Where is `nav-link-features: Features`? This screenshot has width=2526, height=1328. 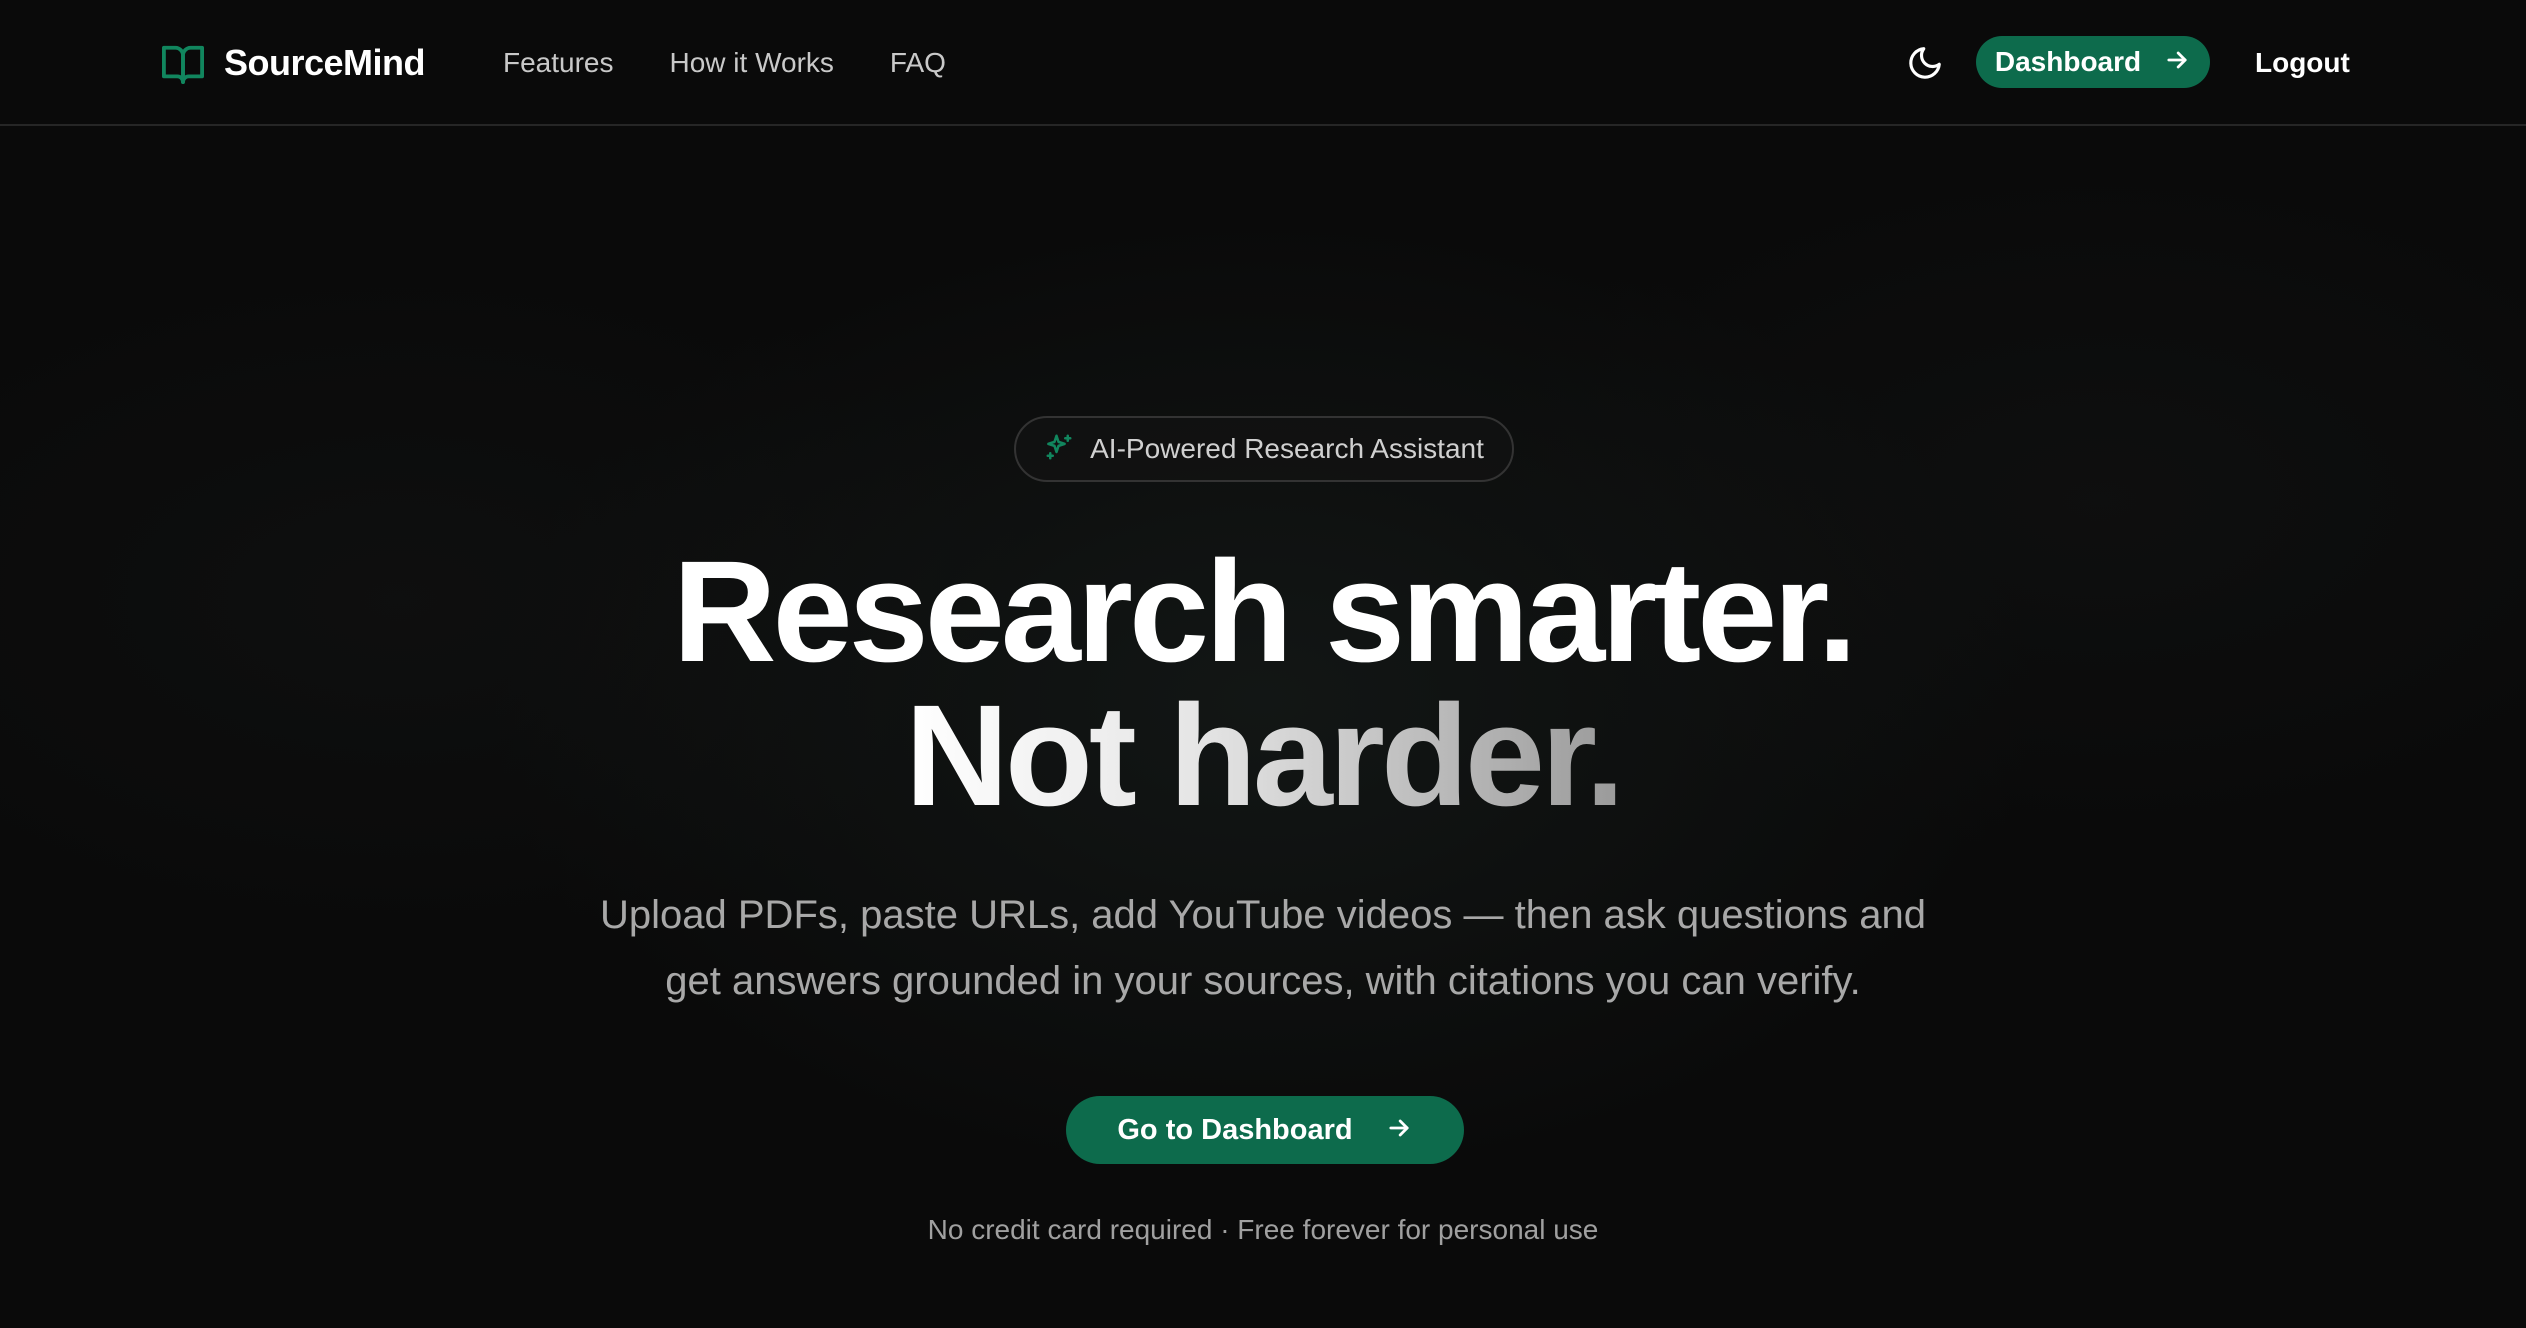
nav-link-features: Features is located at coordinates (558, 63).